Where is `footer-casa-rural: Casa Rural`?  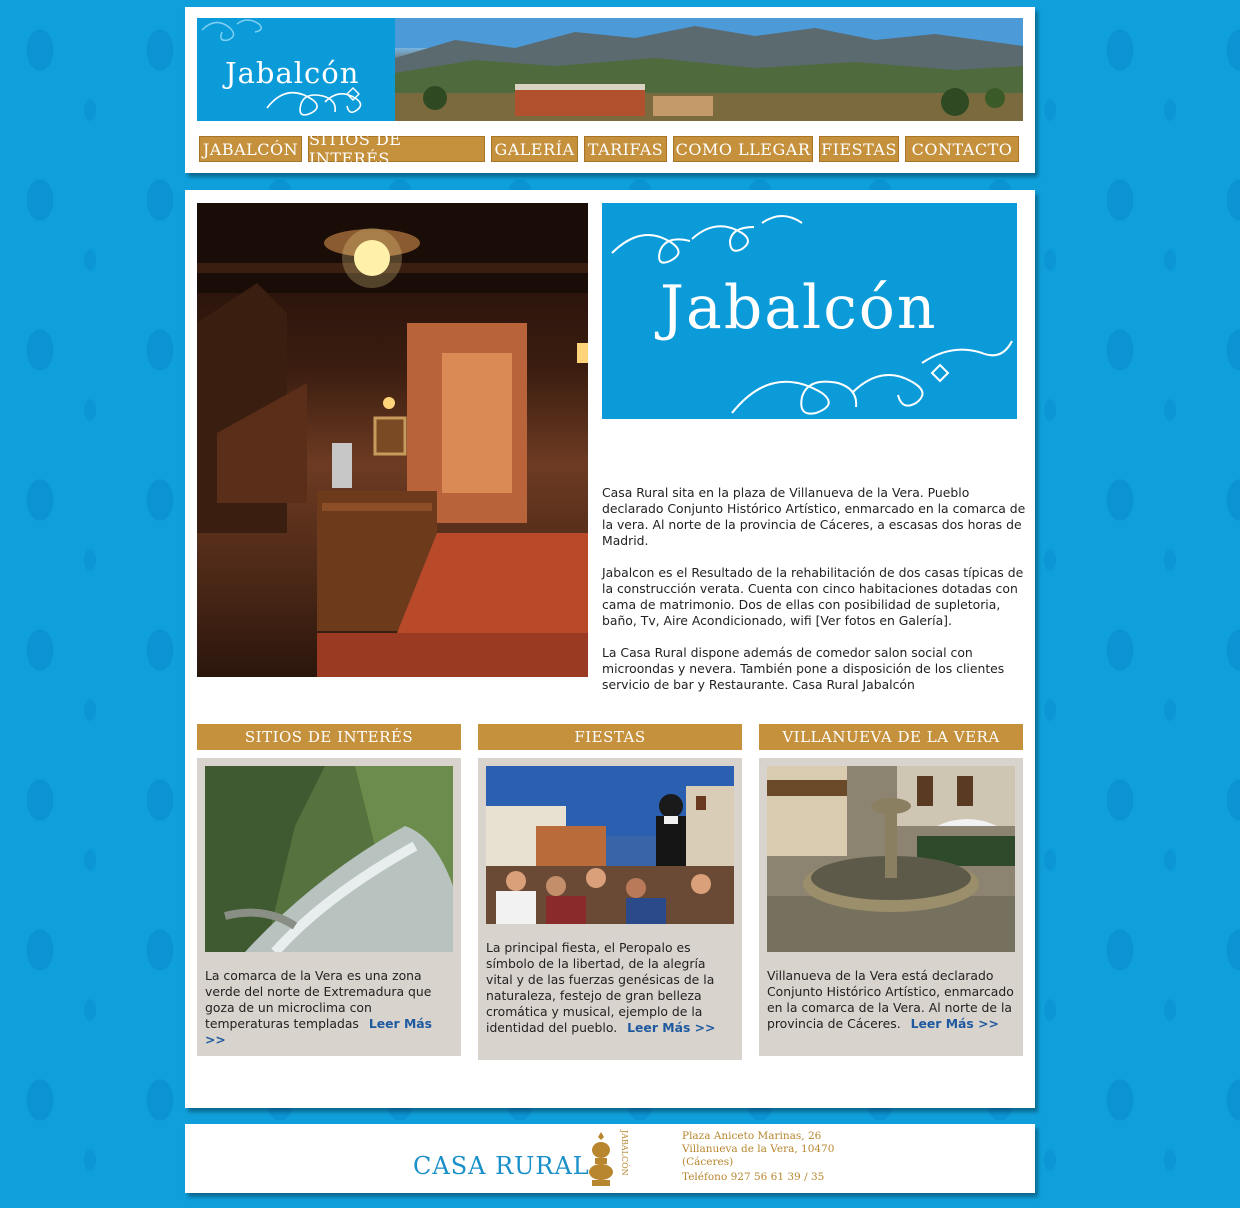 footer-casa-rural: Casa Rural is located at coordinates (501, 1166).